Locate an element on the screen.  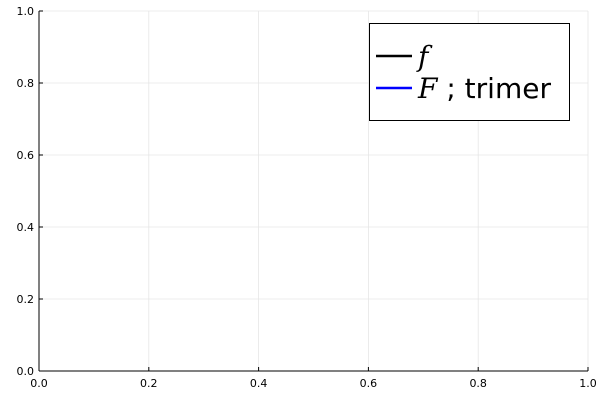
x-ticks: 0.0 0.2 0.4 0.6 0.8 1.0 is located at coordinates (313, 378).